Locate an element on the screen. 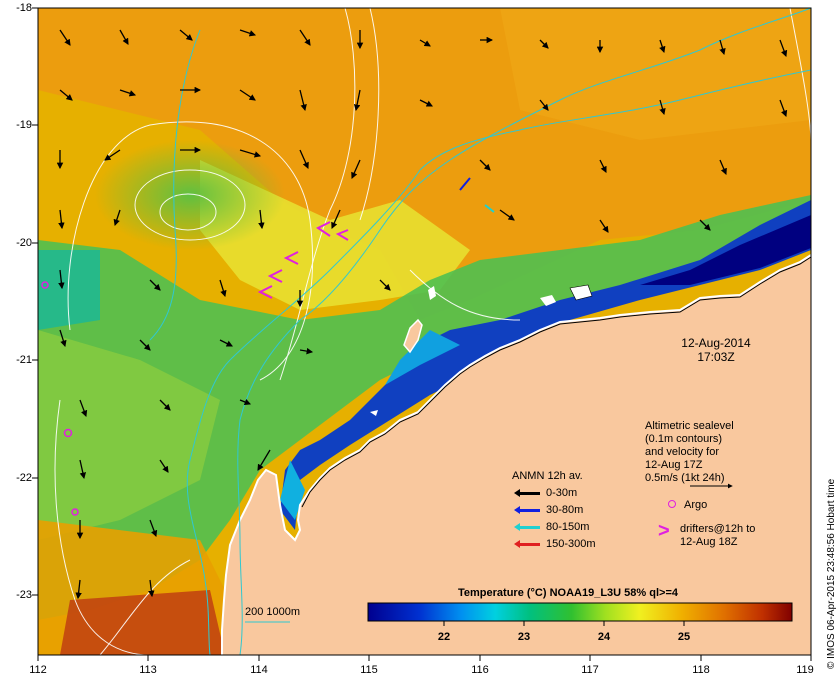 The height and width of the screenshot is (680, 840). y-tick-label: -19 is located at coordinates (24, 125).